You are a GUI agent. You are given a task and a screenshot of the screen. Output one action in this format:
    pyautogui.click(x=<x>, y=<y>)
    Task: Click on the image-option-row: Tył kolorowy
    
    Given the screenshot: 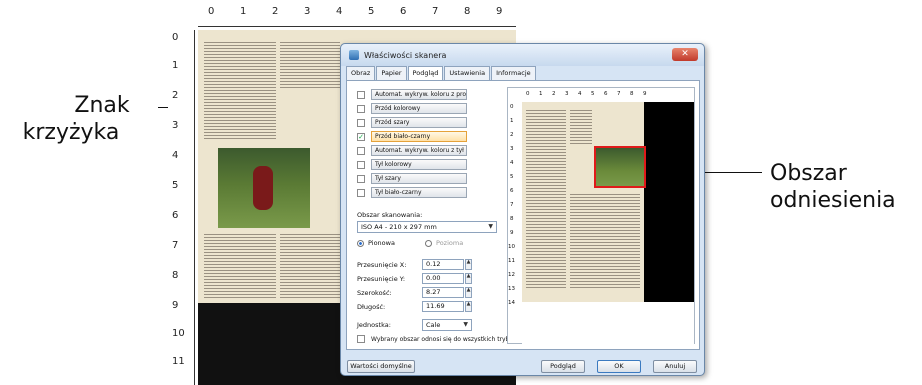 What is the action you would take?
    pyautogui.click(x=412, y=164)
    